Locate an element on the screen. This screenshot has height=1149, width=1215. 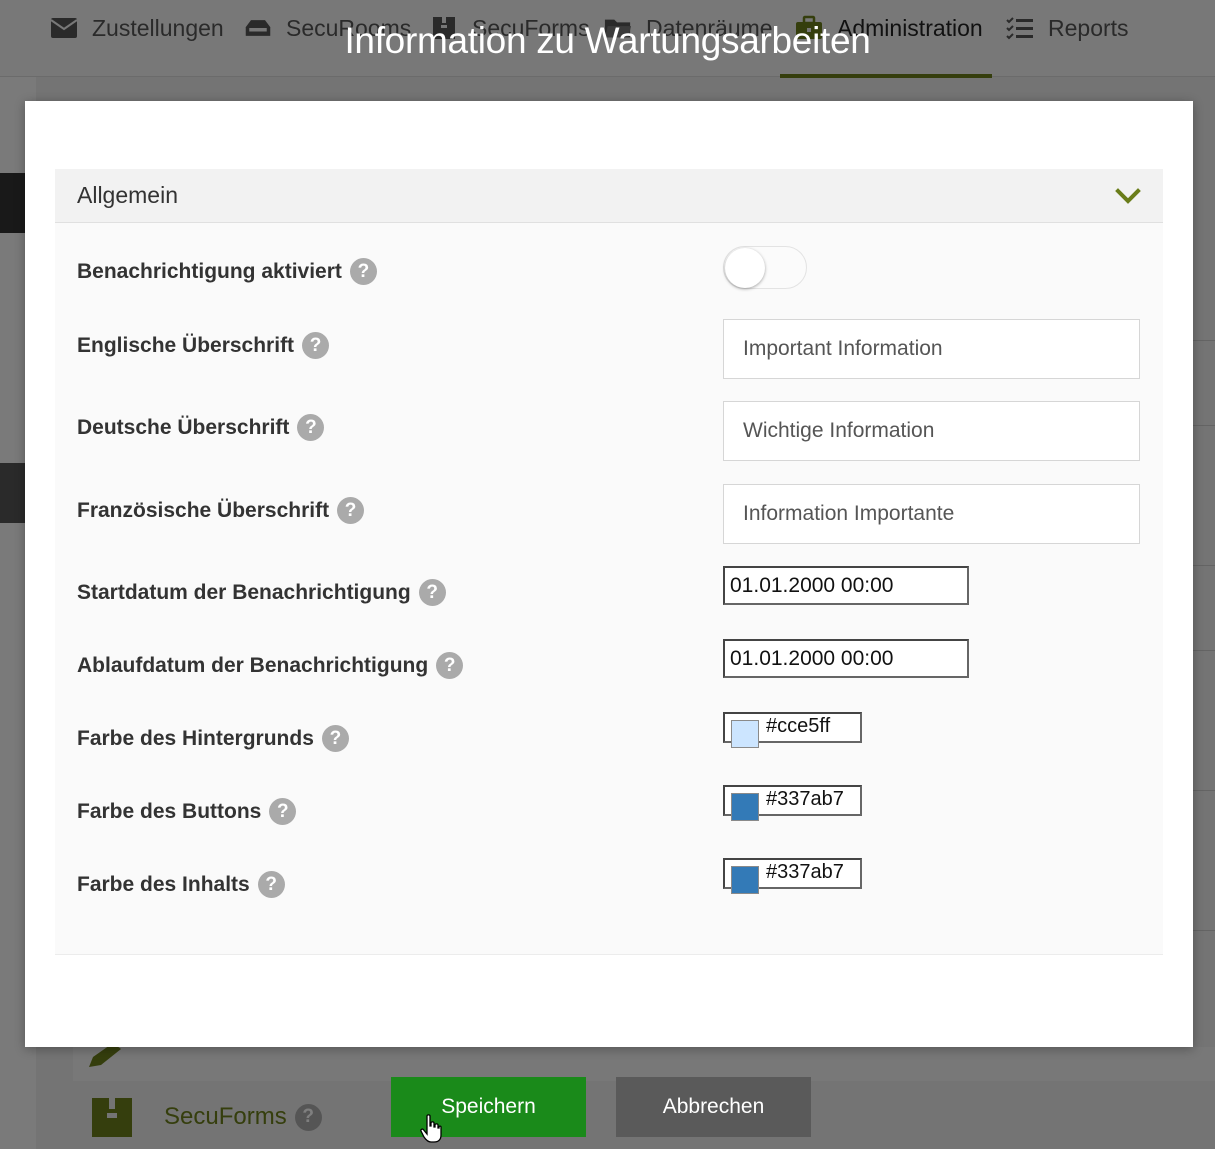
field-label-title-de: Deutsche Überschrift ? is located at coordinates (201, 427).